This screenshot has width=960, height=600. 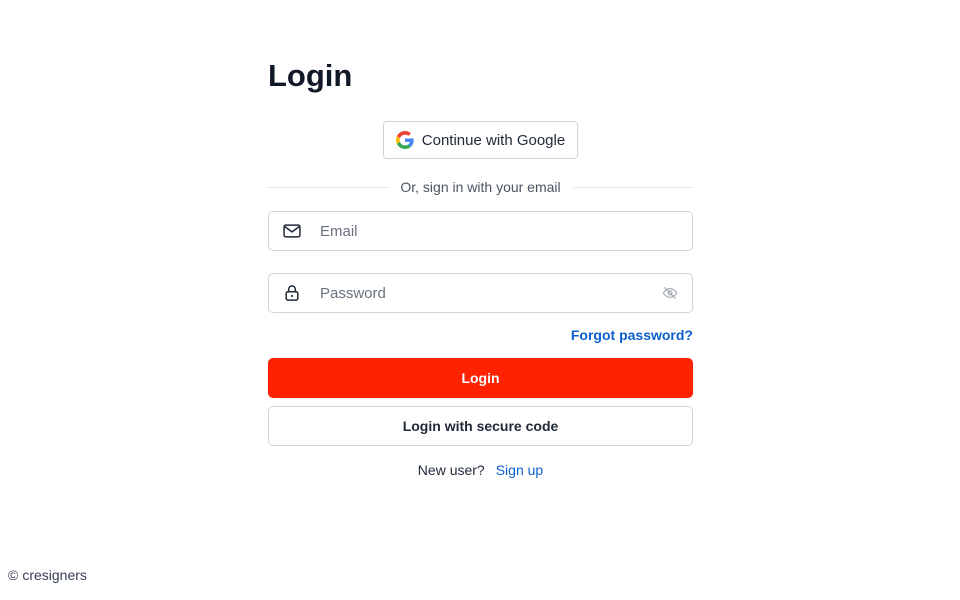 What do you see at coordinates (505, 231) in the screenshot?
I see `email-input` at bounding box center [505, 231].